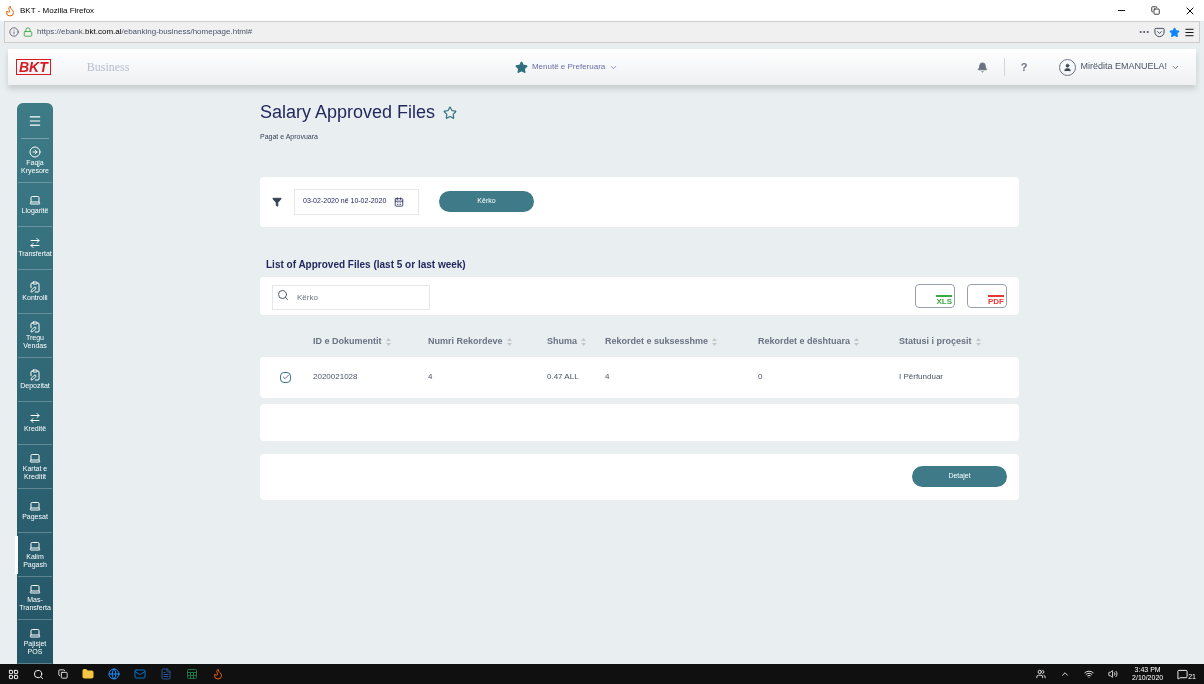 This screenshot has width=1204, height=684. I want to click on row-checkbox, so click(285, 377).